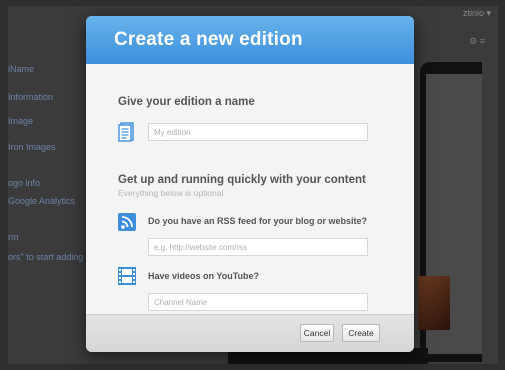 The height and width of the screenshot is (370, 505). What do you see at coordinates (477, 41) in the screenshot?
I see `toolbar-icons: ⚙ ≡` at bounding box center [477, 41].